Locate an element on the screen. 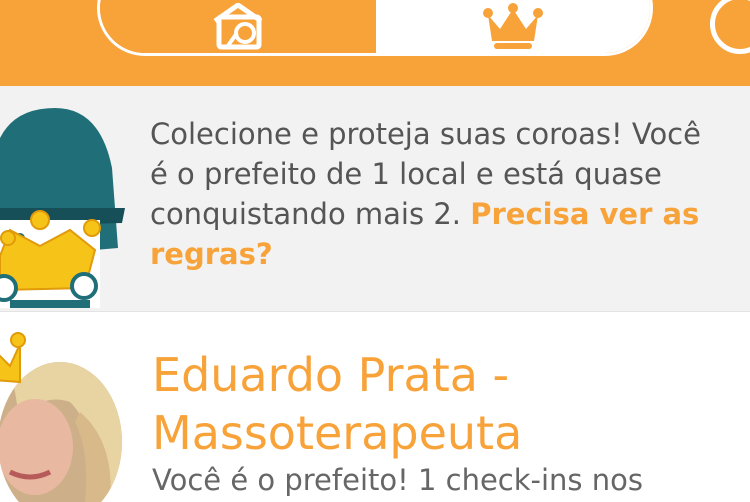 The height and width of the screenshot is (502, 750). segmented-control is located at coordinates (375, 28).